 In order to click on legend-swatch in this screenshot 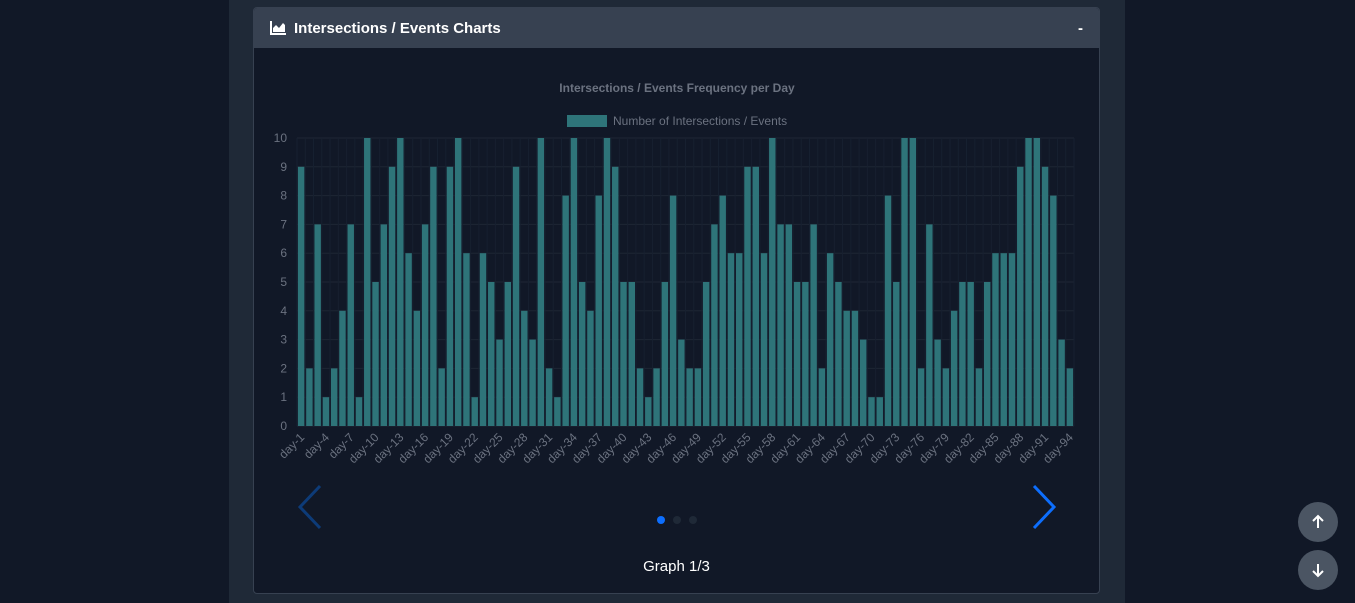, I will do `click(587, 121)`.